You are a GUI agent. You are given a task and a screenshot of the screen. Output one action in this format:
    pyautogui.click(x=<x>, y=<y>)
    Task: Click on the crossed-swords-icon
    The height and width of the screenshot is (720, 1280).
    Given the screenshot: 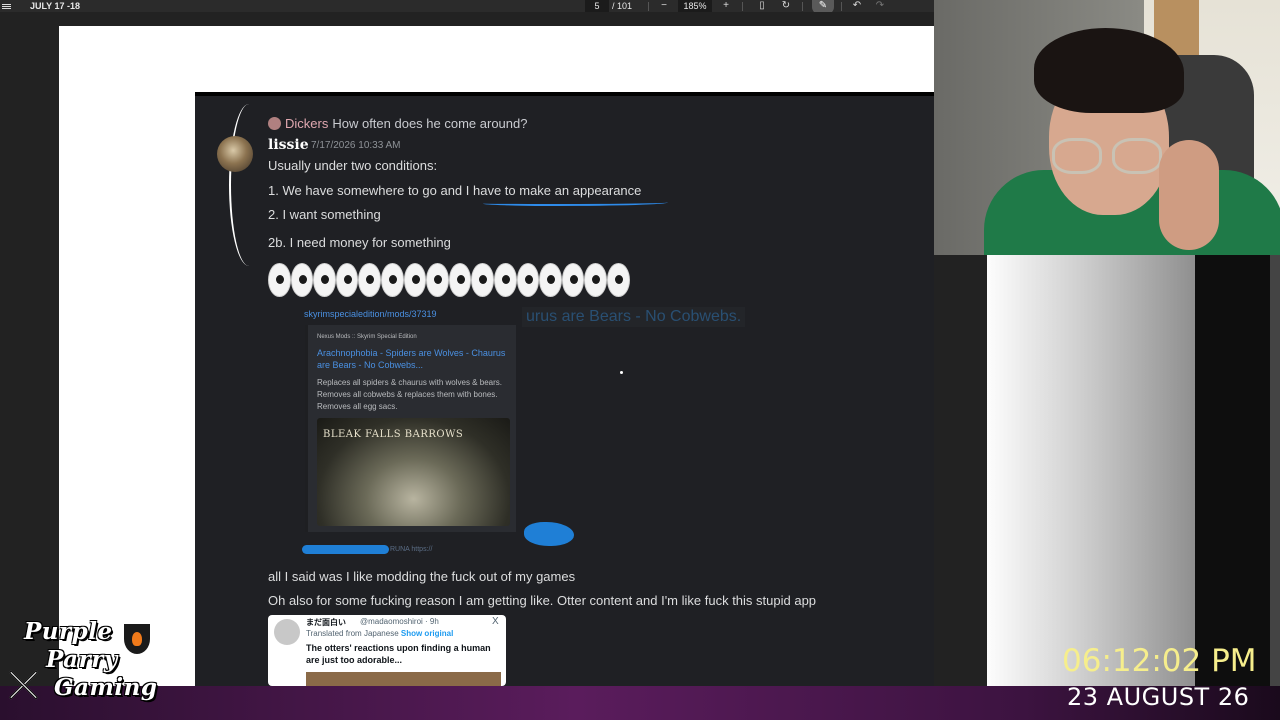 What is the action you would take?
    pyautogui.click(x=24, y=684)
    